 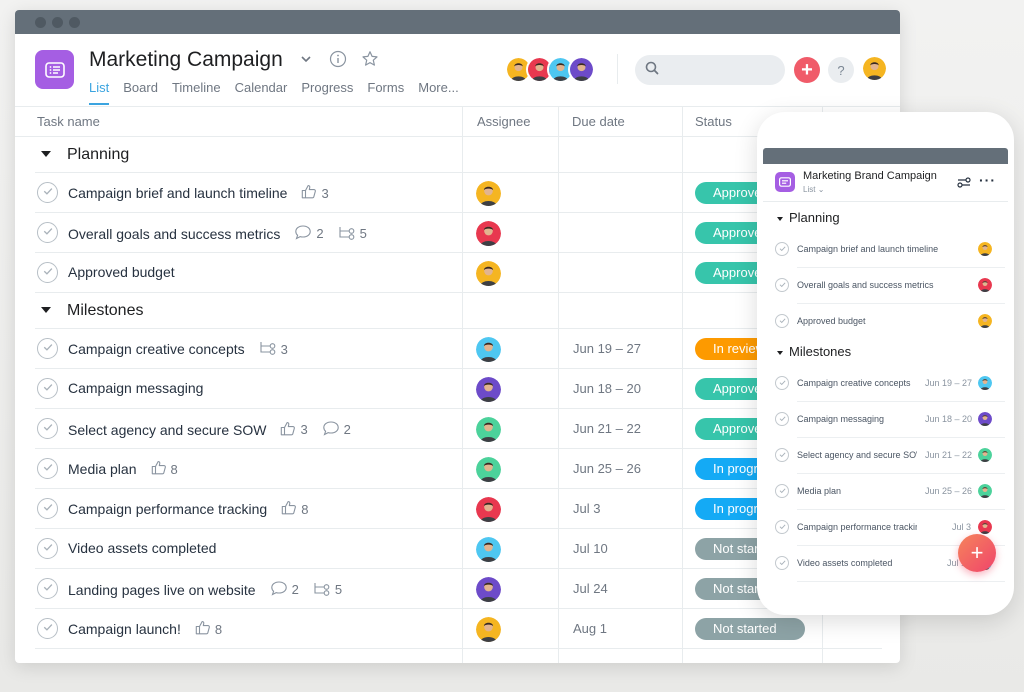 I want to click on column-header-due: Due date, so click(x=598, y=122).